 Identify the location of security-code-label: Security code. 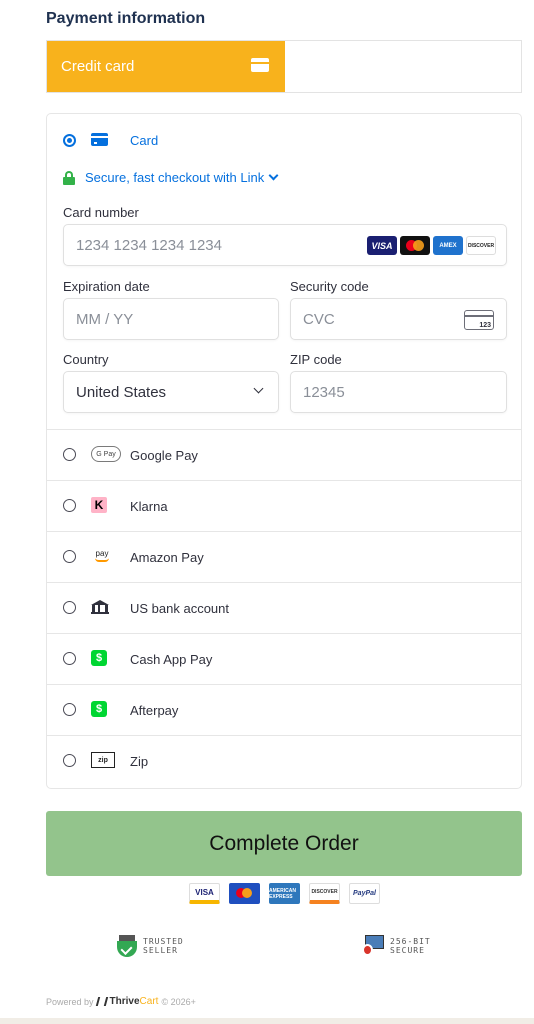
(329, 286).